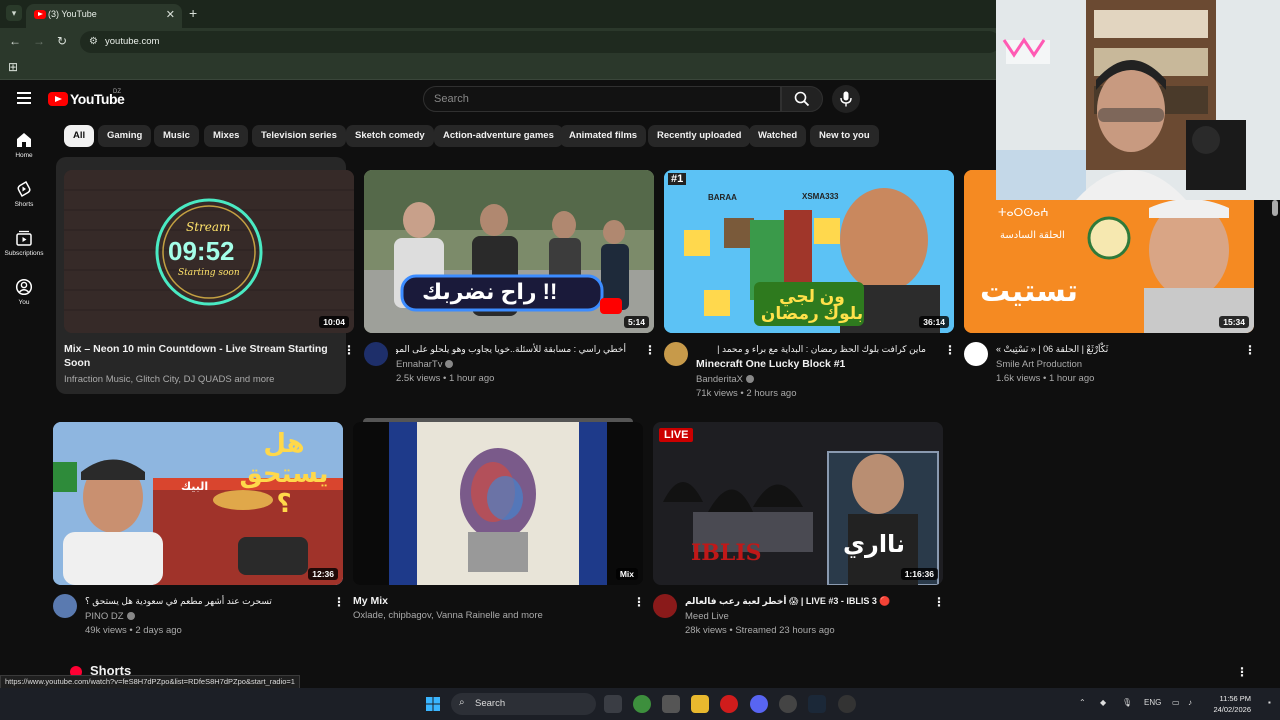 The height and width of the screenshot is (720, 1280). Describe the element at coordinates (1111, 349) in the screenshot. I see `video-title: ثَكْاَرْثَعْ | الحلقة 06 | « نَسْتِيتْ »` at that location.